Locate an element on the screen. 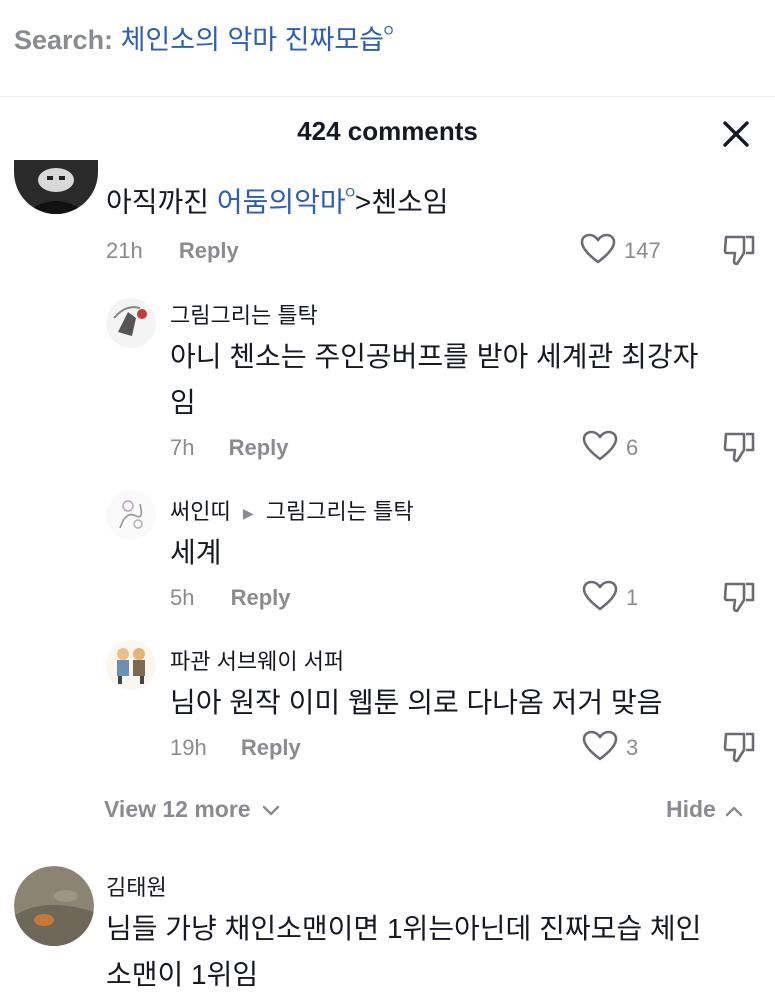  hide-label: Hide is located at coordinates (691, 809).